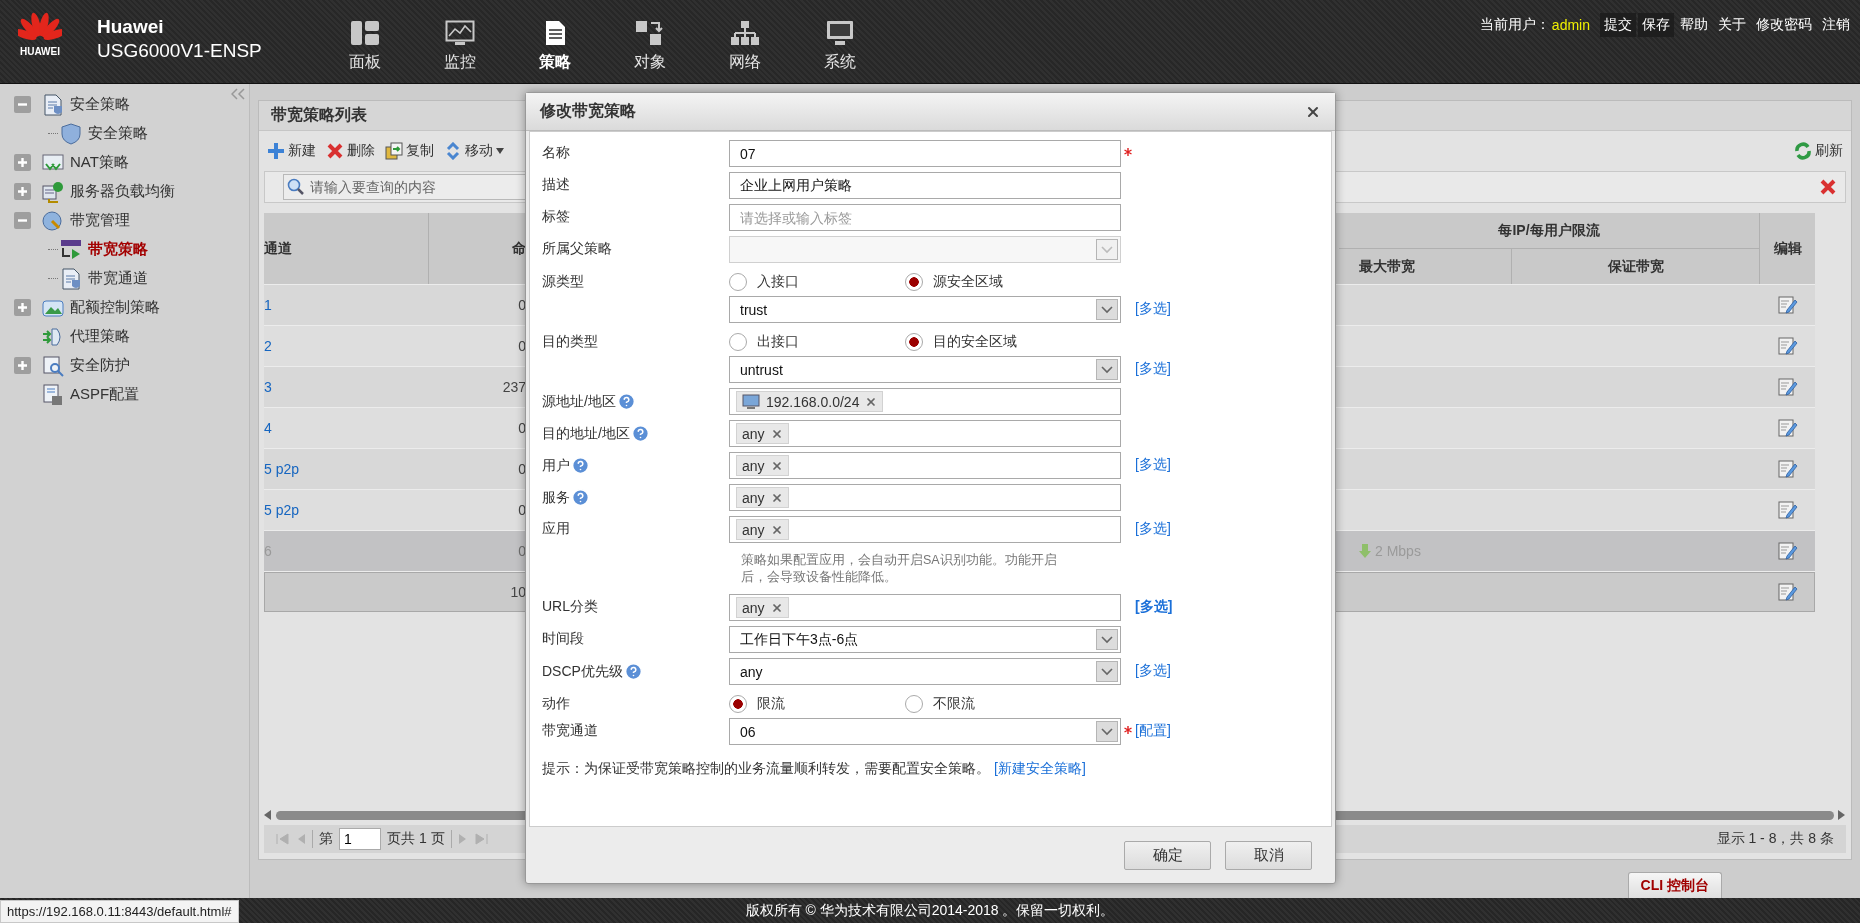 The width and height of the screenshot is (1860, 923). What do you see at coordinates (570, 342) in the screenshot?
I see `field-label: 目的类型` at bounding box center [570, 342].